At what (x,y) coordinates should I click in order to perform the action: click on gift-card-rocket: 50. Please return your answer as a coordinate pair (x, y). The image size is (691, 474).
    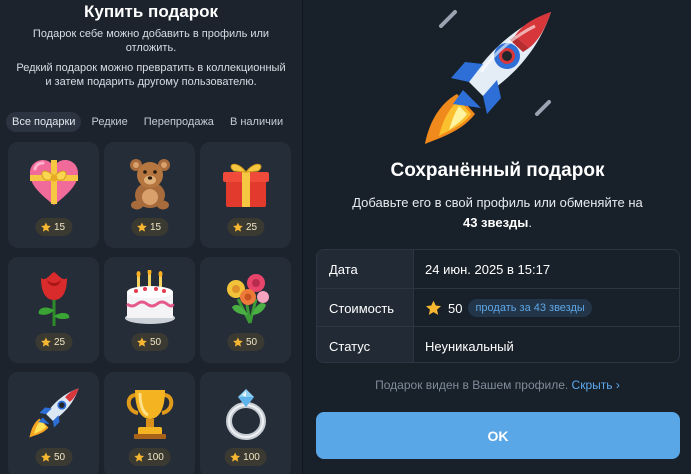
    Looking at the image, I should click on (53, 423).